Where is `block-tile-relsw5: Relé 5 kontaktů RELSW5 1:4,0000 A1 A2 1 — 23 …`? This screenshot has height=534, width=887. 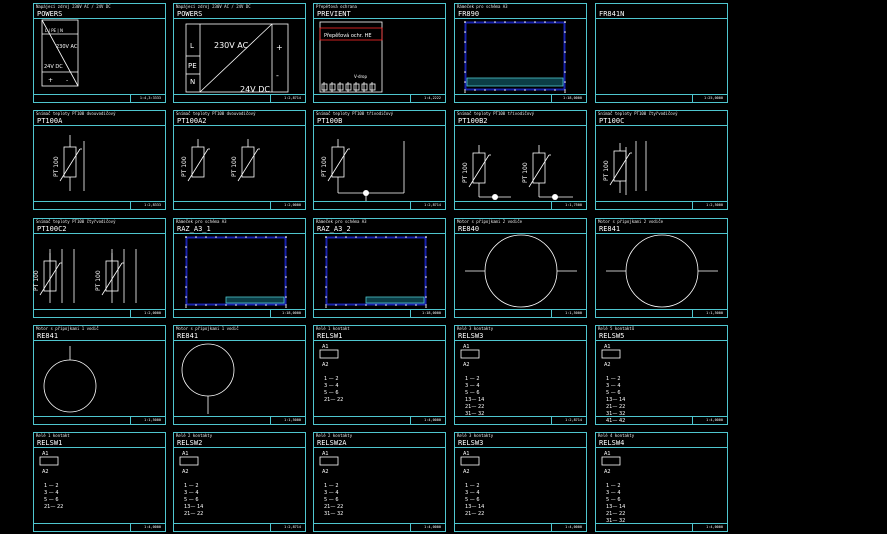
block-tile-relsw5: Relé 5 kontaktů RELSW5 1:4,0000 A1 A2 1 — 23 … is located at coordinates (661, 375).